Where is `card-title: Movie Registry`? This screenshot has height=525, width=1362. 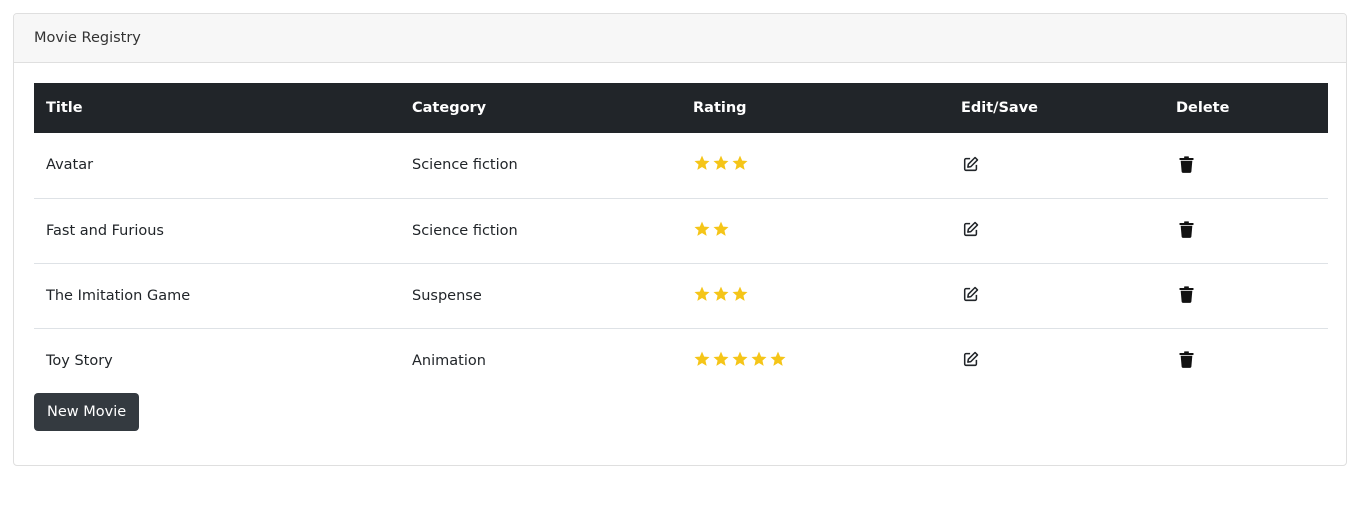 card-title: Movie Registry is located at coordinates (87, 38).